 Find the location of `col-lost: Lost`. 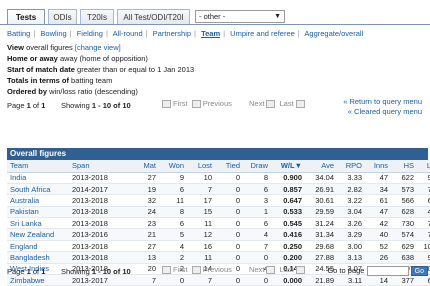

col-lost: Lost is located at coordinates (201, 166).